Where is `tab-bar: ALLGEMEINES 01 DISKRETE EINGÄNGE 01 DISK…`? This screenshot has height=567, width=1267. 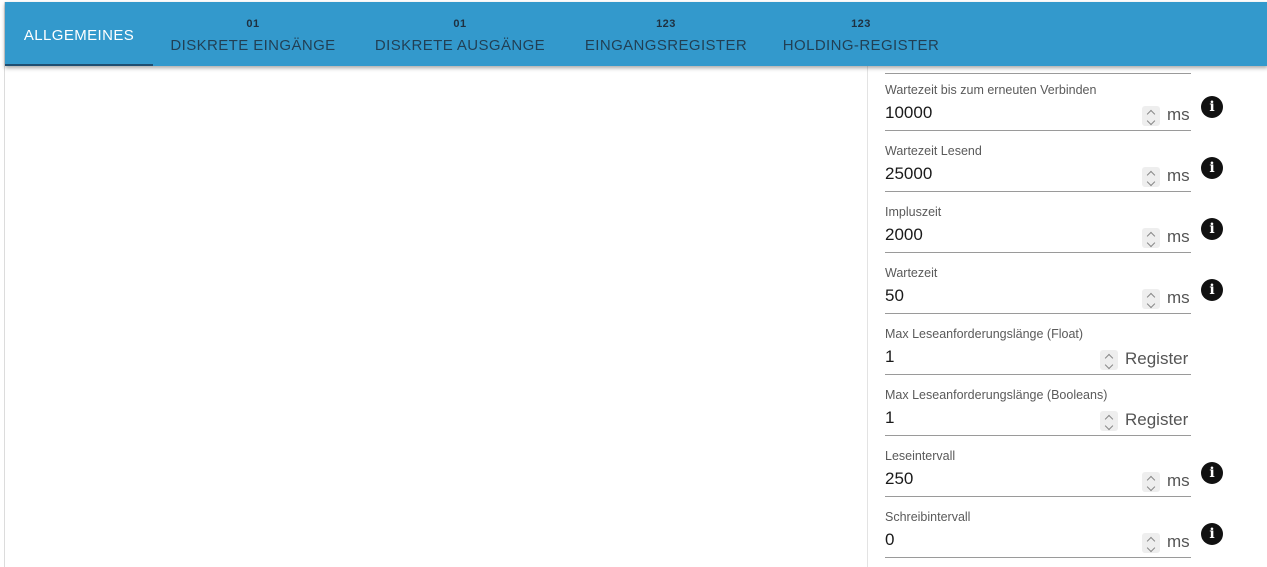
tab-bar: ALLGEMEINES 01 DISKRETE EINGÄNGE 01 DISK… is located at coordinates (636, 34).